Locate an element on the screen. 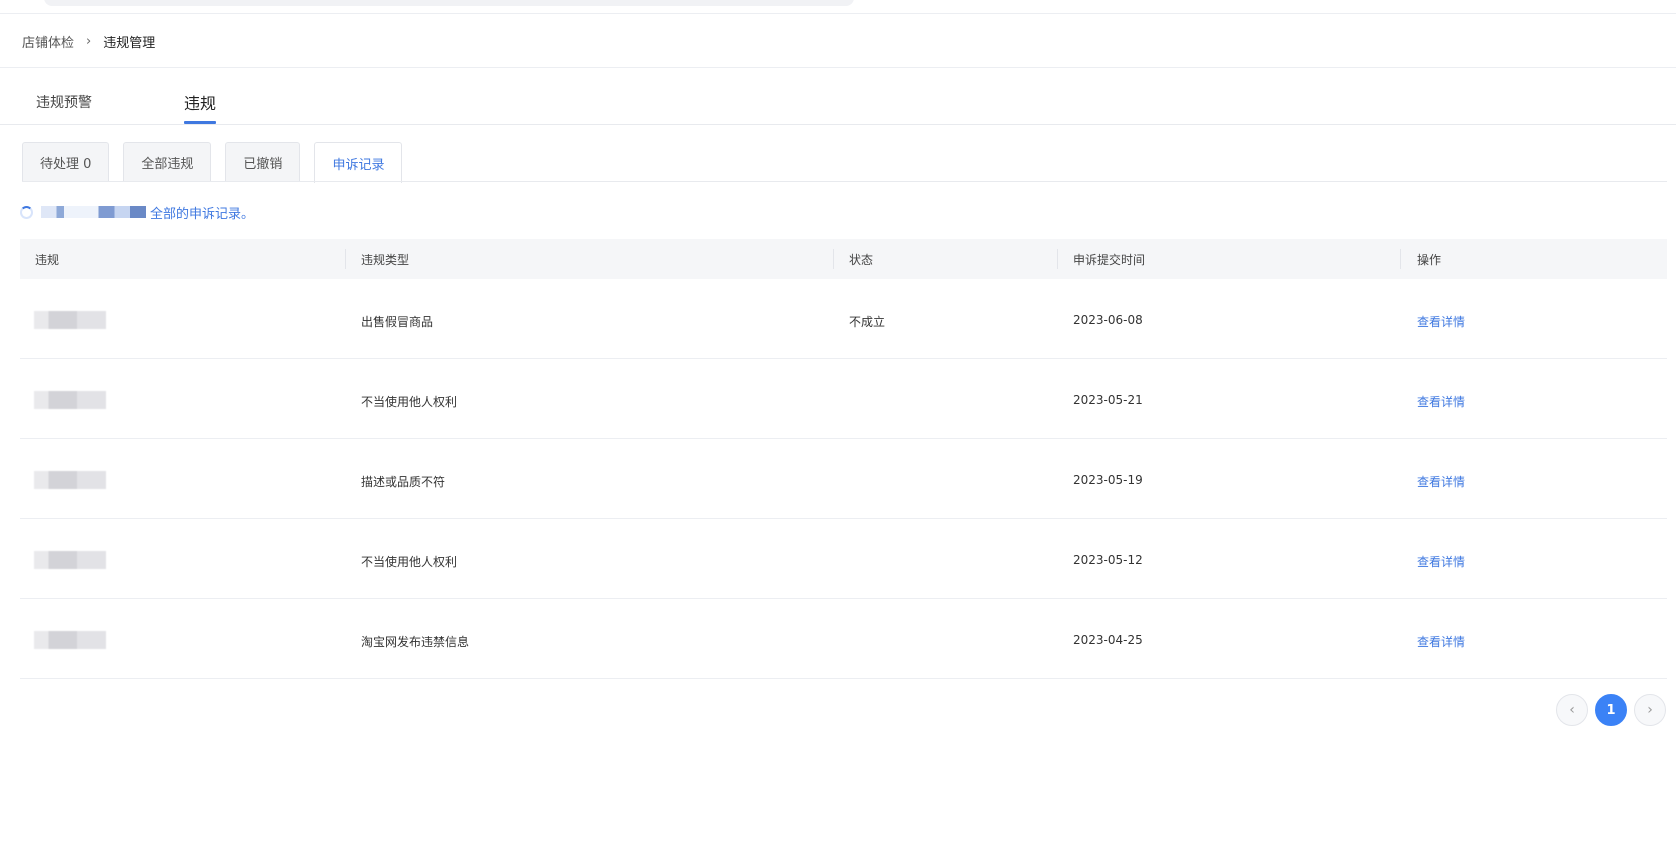 The height and width of the screenshot is (855, 1676). violation-type: 描述或品质不符 is located at coordinates (403, 482).